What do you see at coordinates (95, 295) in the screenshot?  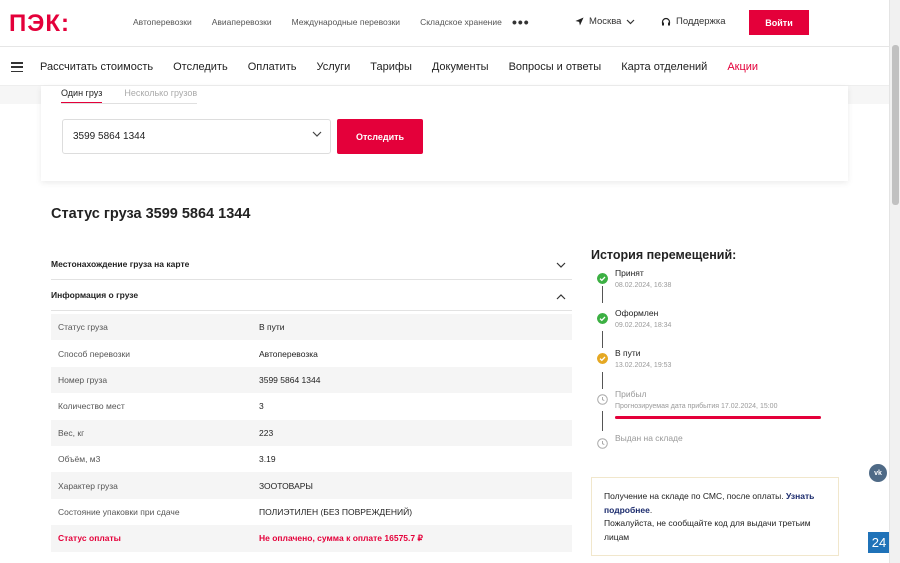 I see `info-accordion-label: Информация о грузе` at bounding box center [95, 295].